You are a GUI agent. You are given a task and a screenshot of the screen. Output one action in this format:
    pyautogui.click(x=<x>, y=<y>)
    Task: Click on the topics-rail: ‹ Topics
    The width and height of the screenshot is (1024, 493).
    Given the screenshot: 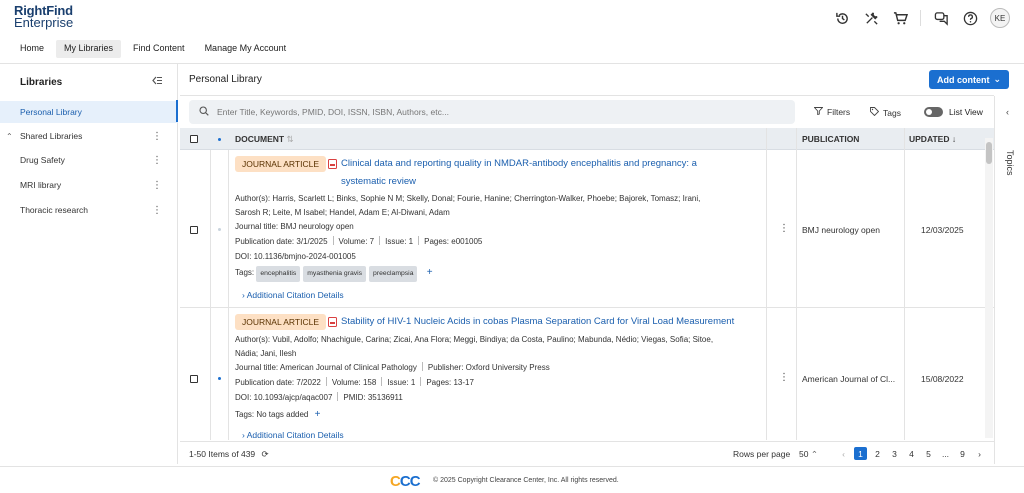 What is the action you would take?
    pyautogui.click(x=1009, y=280)
    